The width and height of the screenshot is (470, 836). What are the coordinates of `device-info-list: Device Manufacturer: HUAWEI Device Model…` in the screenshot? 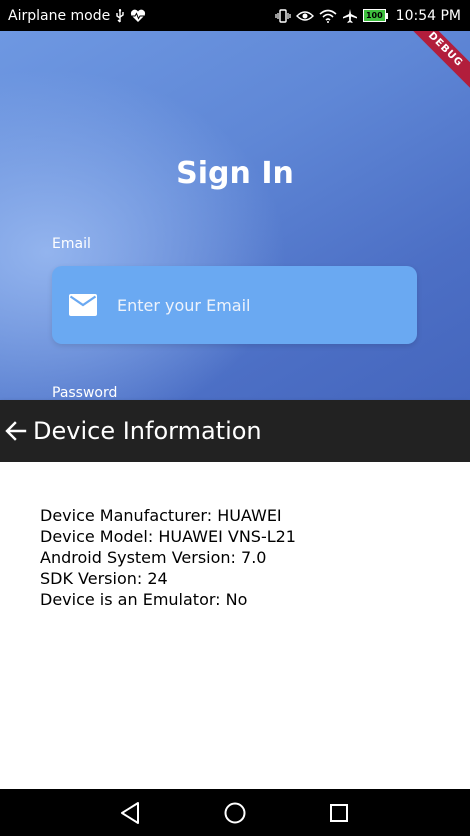 It's located at (168, 557).